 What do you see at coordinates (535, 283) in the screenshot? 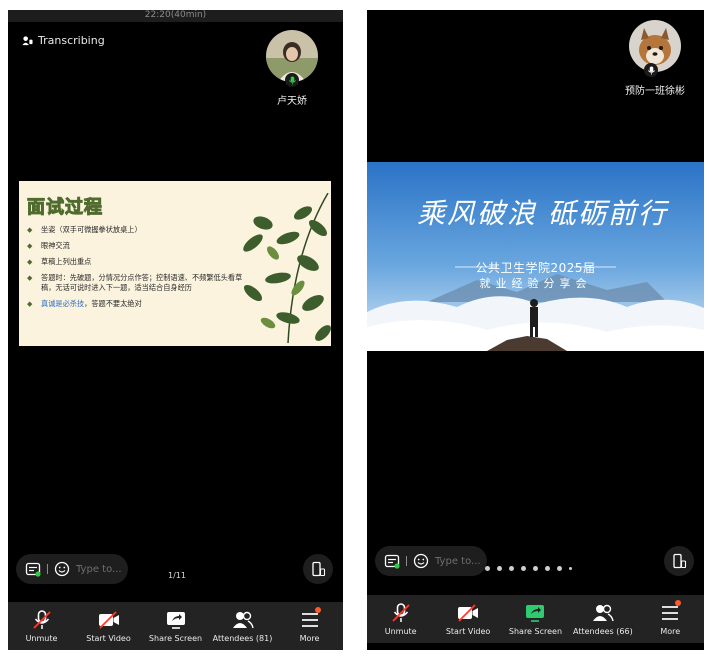
I see `slide-subtitle-secondary: 就业经验分享会` at bounding box center [535, 283].